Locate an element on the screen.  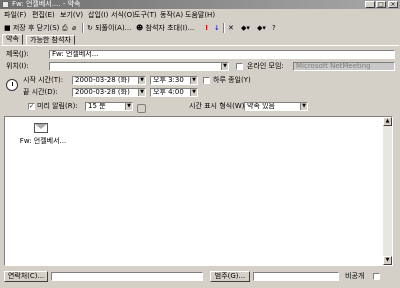
menu-tools: 도구(T) is located at coordinates (145, 15).